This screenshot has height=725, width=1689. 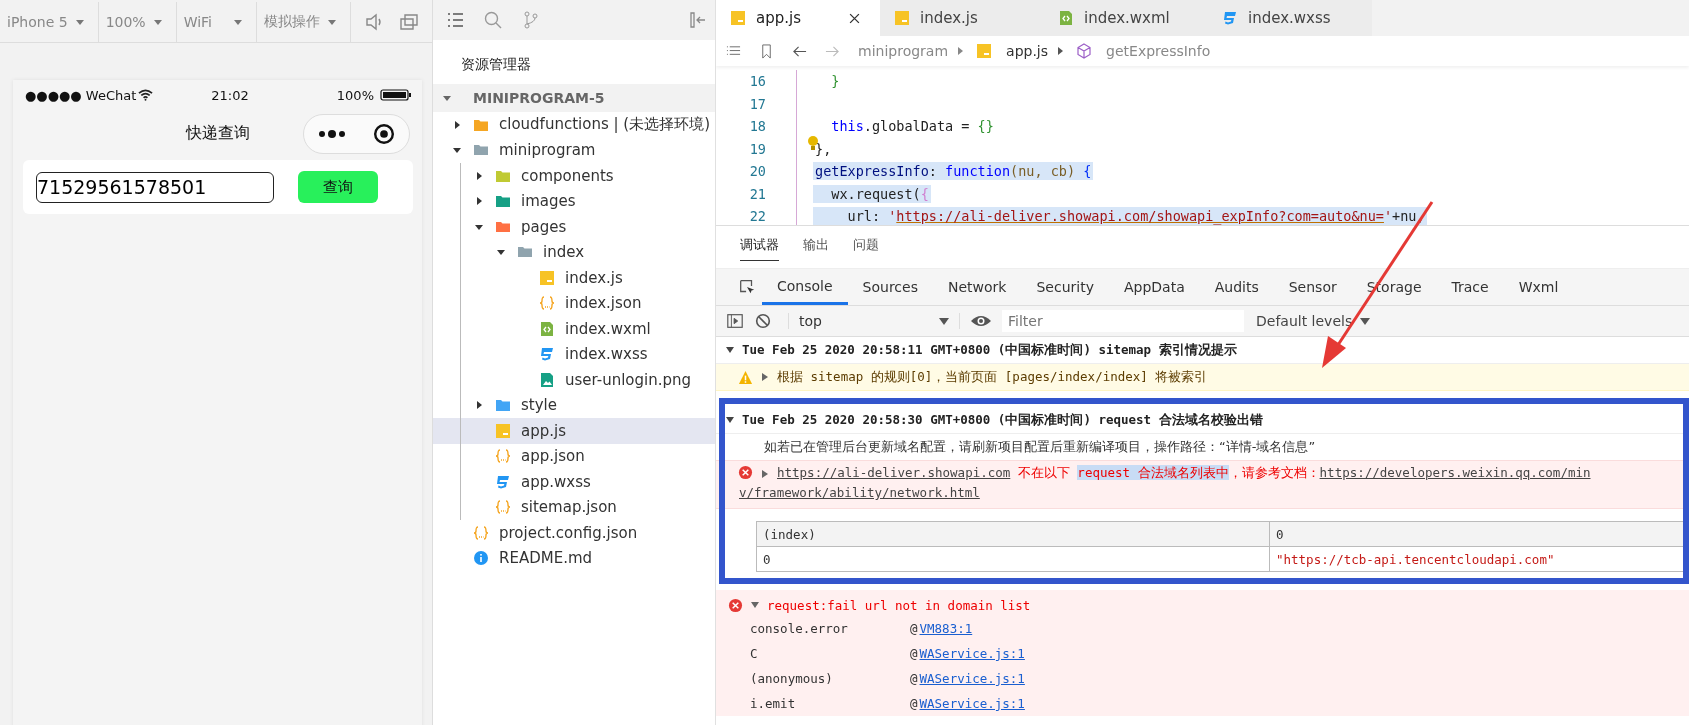 What do you see at coordinates (1158, 51) in the screenshot?
I see `breadcrumb-item: getExpressInfo` at bounding box center [1158, 51].